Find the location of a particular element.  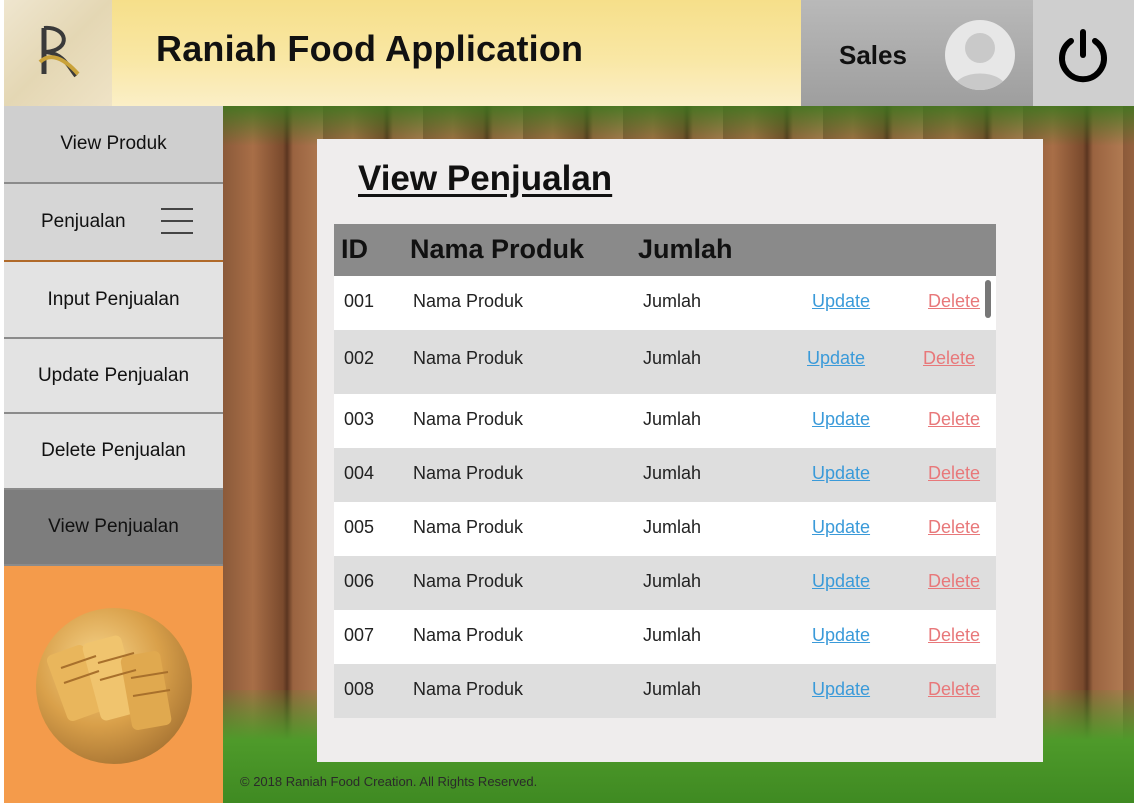

table-row: 003 Nama Produk Jumlah Update Delete is located at coordinates (665, 421).